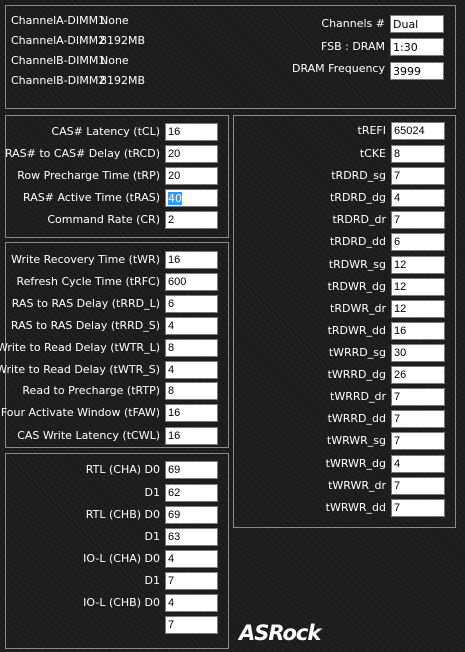  I want to click on iol-chb-d0-input, so click(191, 603).